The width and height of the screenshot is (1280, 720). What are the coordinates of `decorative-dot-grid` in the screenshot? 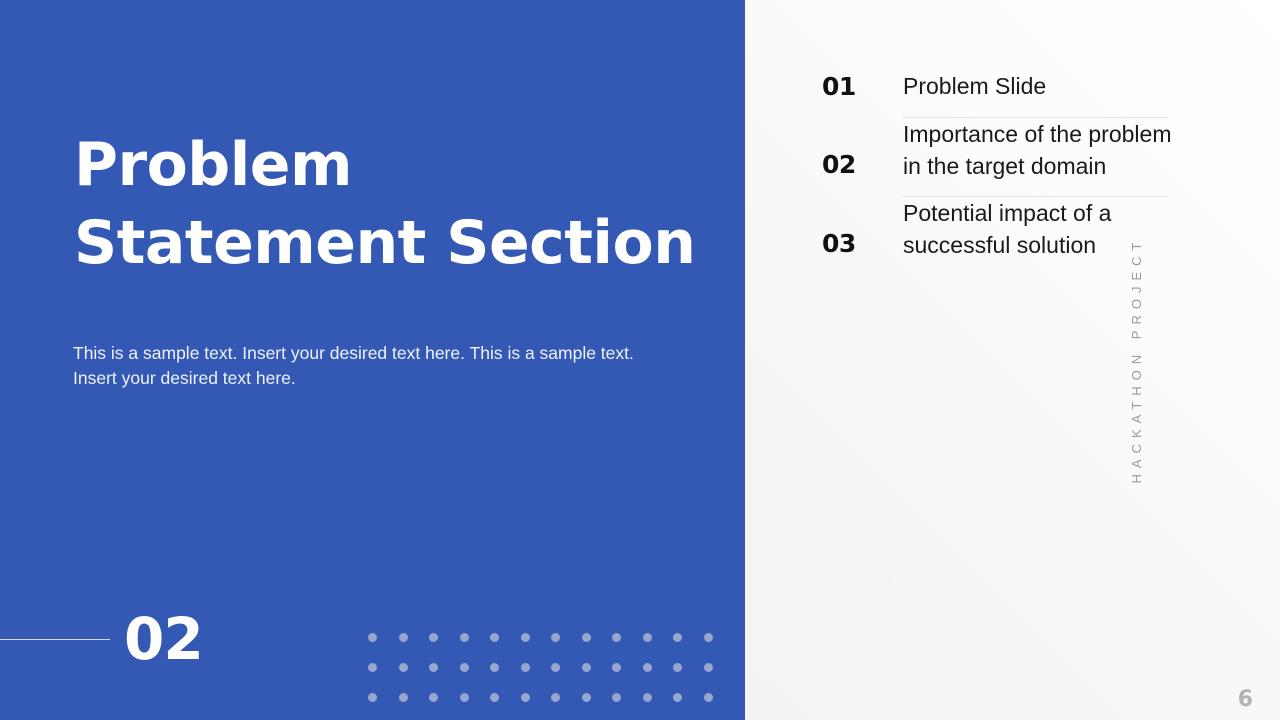 It's located at (551, 667).